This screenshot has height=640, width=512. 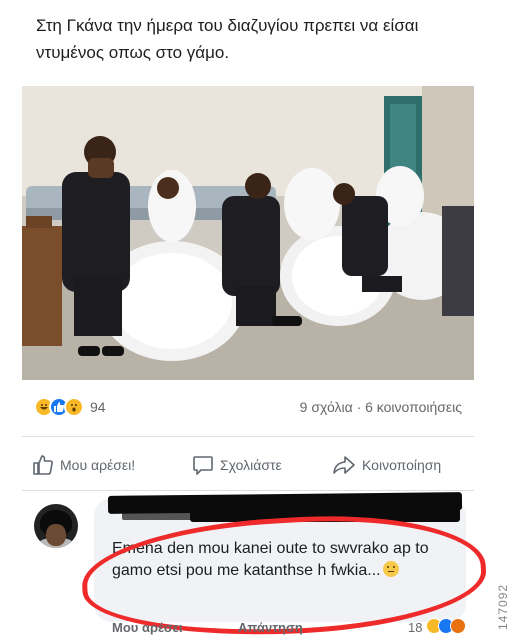 I want to click on post-actions: Μου αρέσει! Σχολιάστε Κοινοποίηση, so click(x=248, y=466).